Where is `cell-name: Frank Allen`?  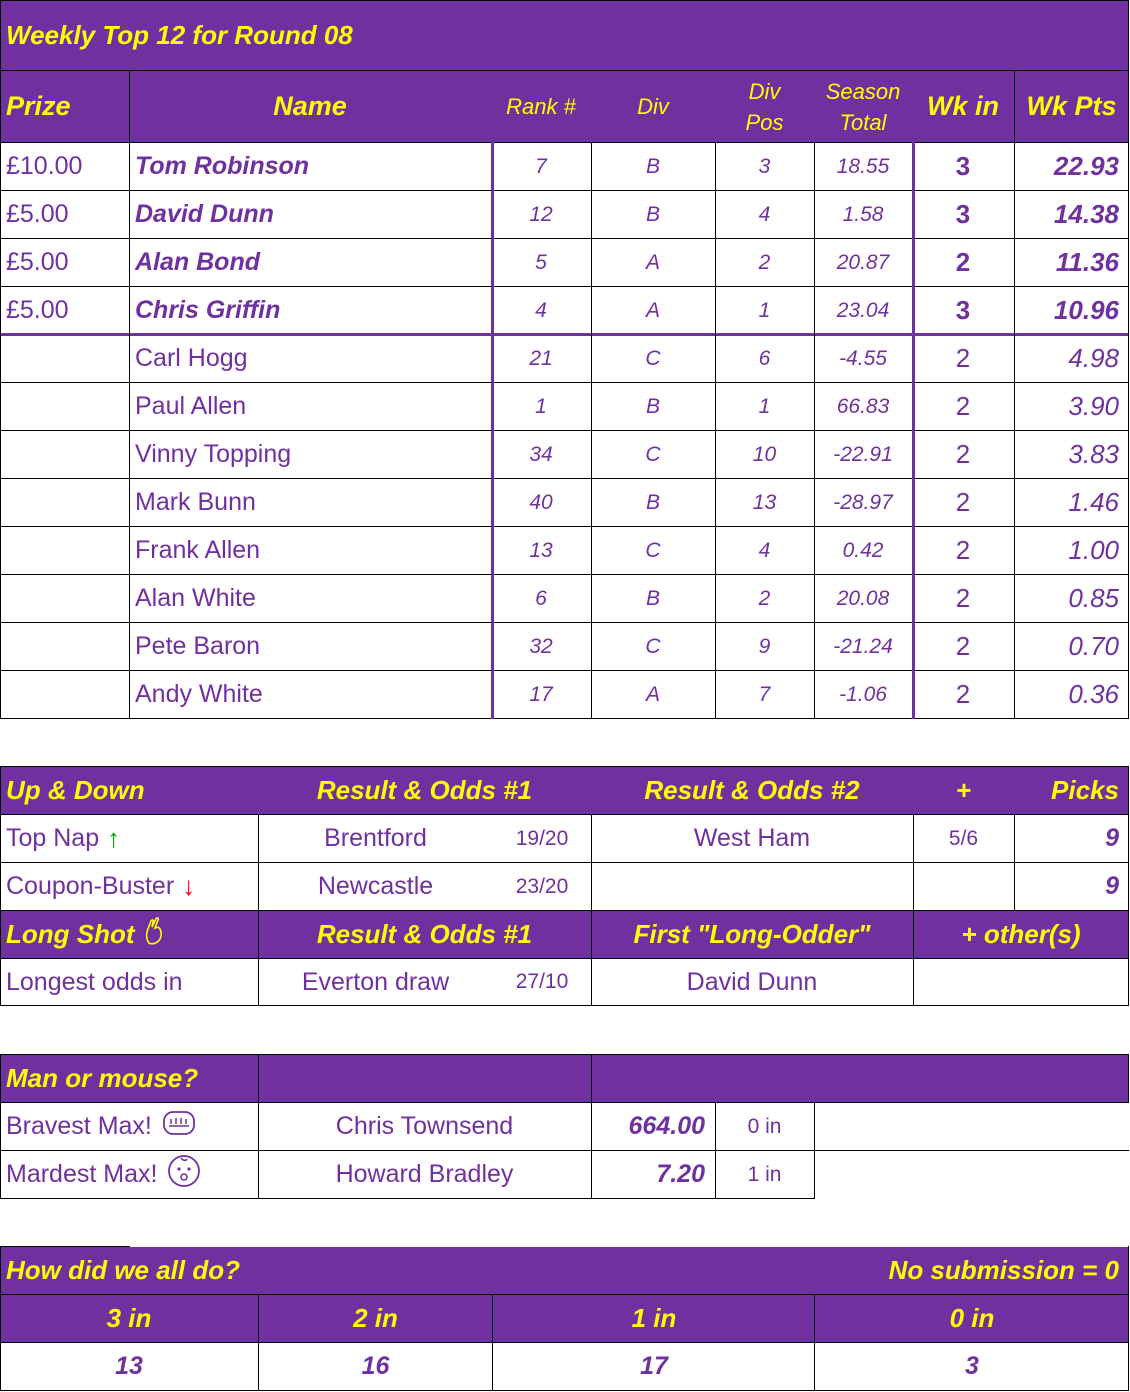
cell-name: Frank Allen is located at coordinates (198, 550).